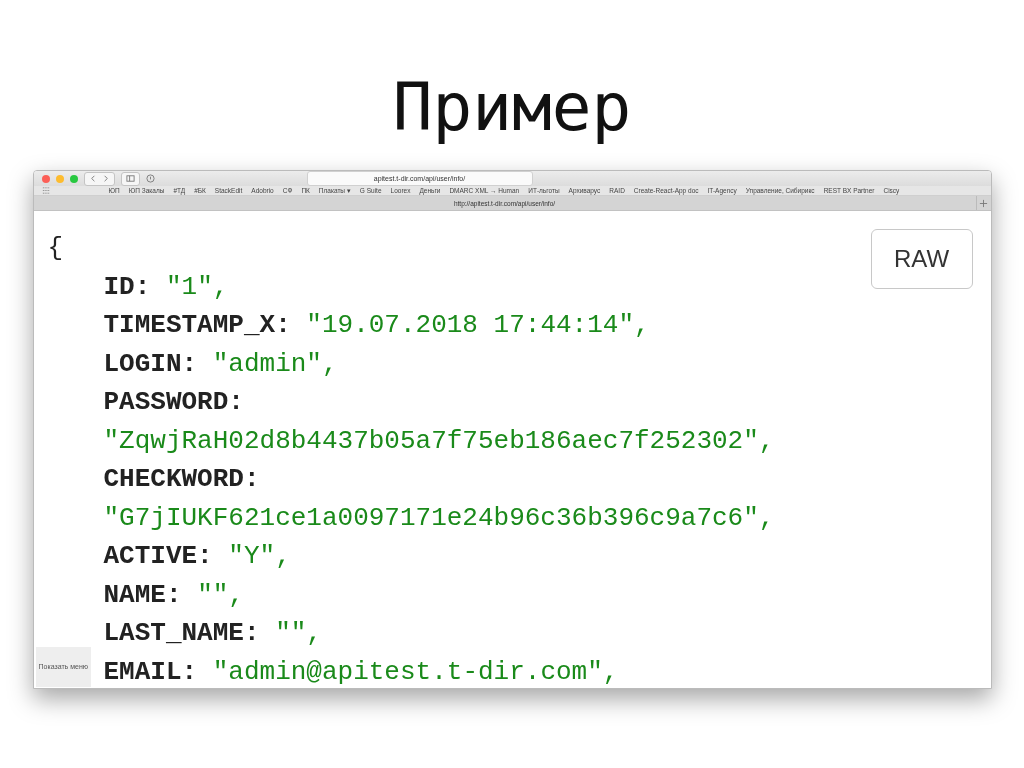 The image size is (1024, 768). What do you see at coordinates (197, 286) in the screenshot?
I see `json-value: "1",` at bounding box center [197, 286].